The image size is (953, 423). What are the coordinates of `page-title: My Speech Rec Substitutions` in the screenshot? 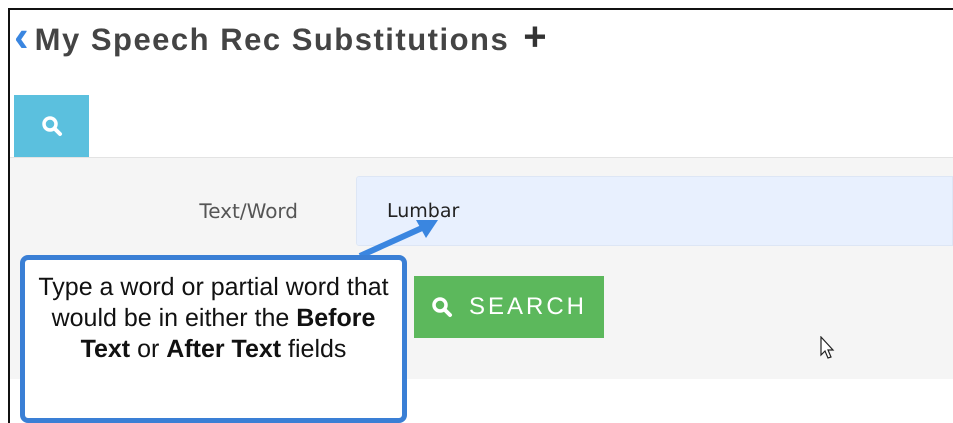 It's located at (272, 40).